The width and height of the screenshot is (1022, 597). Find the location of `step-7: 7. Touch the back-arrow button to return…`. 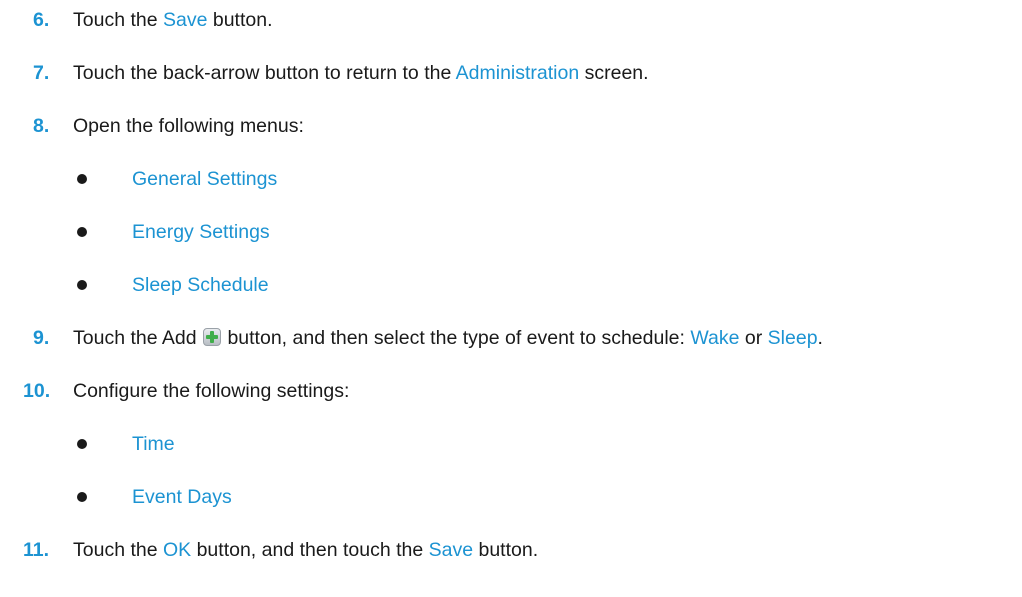

step-7: 7. Touch the back-arrow button to return… is located at coordinates (511, 73).